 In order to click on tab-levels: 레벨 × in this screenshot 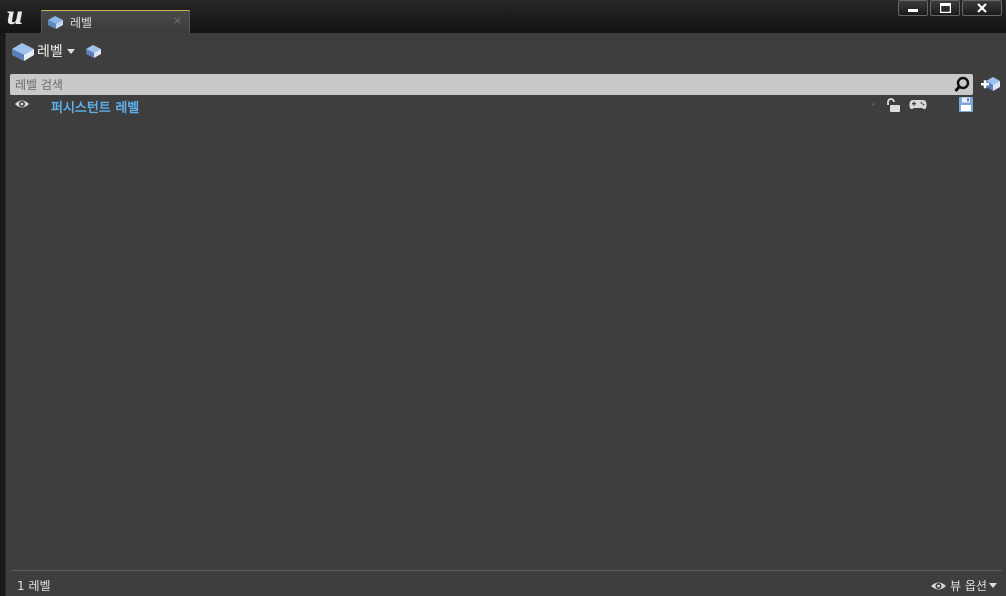, I will do `click(115, 21)`.